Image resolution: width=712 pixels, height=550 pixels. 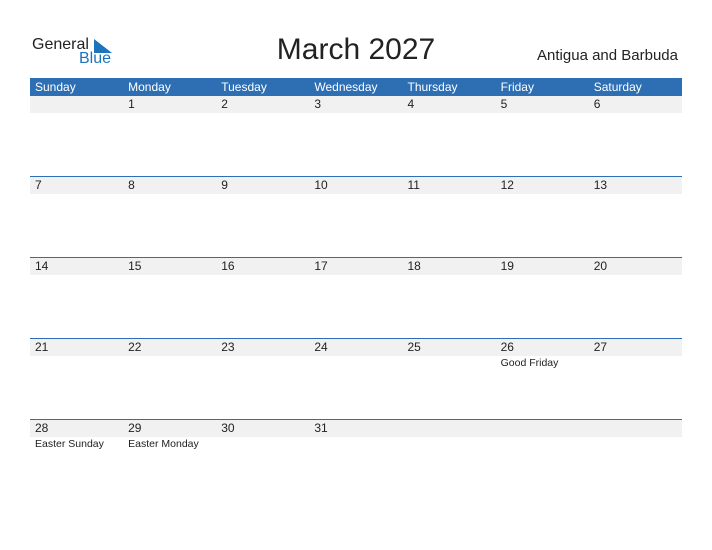 I want to click on country-label: Antigua and Barbuda, so click(x=607, y=55).